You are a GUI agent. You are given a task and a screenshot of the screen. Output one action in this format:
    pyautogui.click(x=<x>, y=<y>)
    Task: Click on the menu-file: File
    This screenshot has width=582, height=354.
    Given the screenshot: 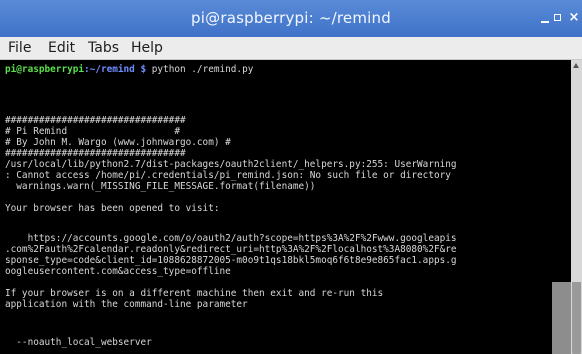 What is the action you would take?
    pyautogui.click(x=19, y=48)
    